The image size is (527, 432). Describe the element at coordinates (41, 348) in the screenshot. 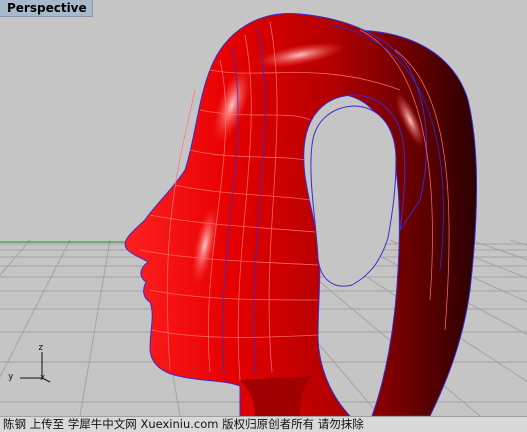

I see `axis-label-z: z` at that location.